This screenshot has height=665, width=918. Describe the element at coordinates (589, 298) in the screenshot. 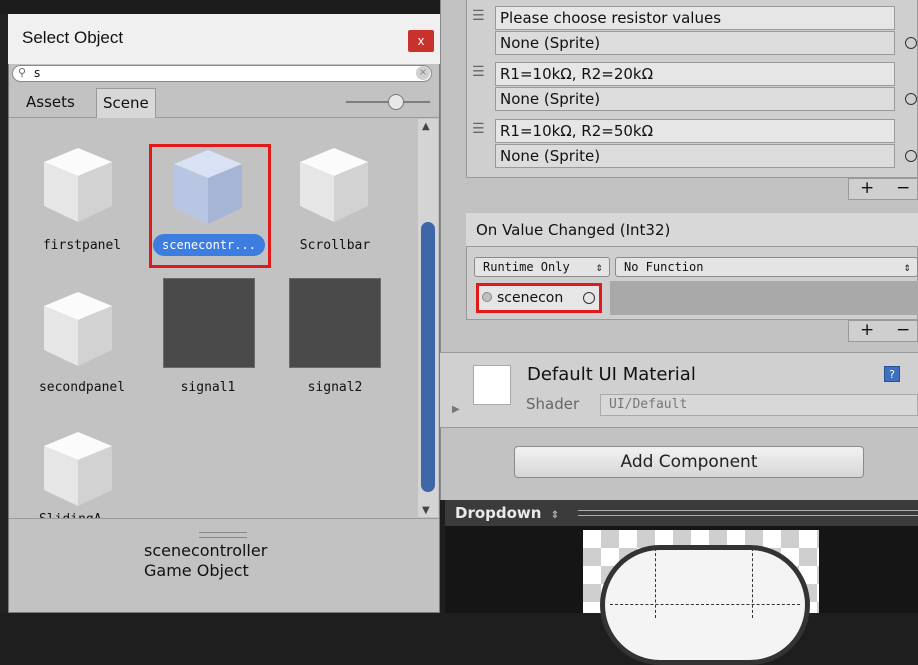

I see `object-picker-icon` at that location.